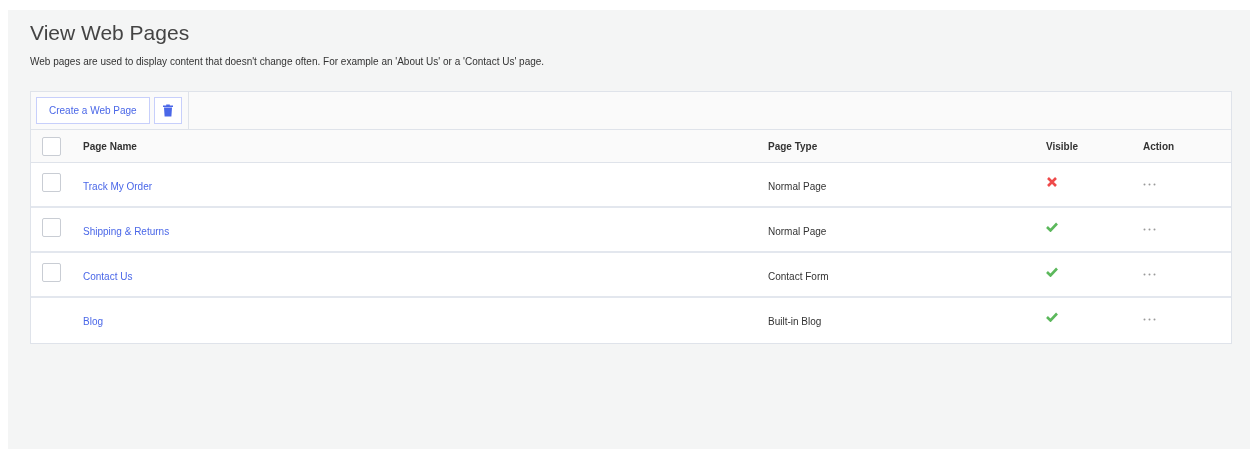 The image size is (1250, 449). I want to click on column-header: Page Type, so click(793, 146).